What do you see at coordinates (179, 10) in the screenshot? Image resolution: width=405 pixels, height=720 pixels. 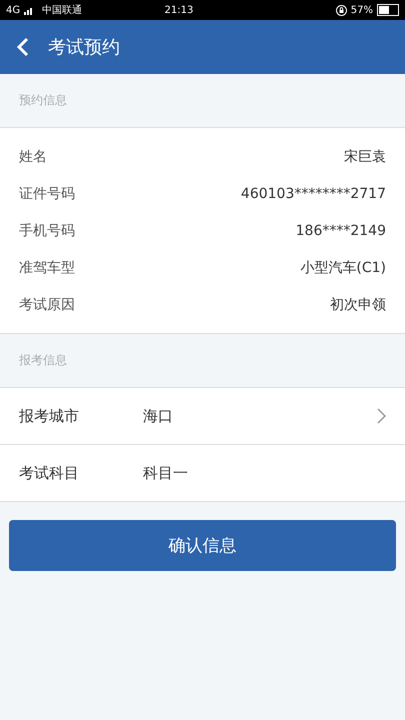 I see `clock: 21:13` at bounding box center [179, 10].